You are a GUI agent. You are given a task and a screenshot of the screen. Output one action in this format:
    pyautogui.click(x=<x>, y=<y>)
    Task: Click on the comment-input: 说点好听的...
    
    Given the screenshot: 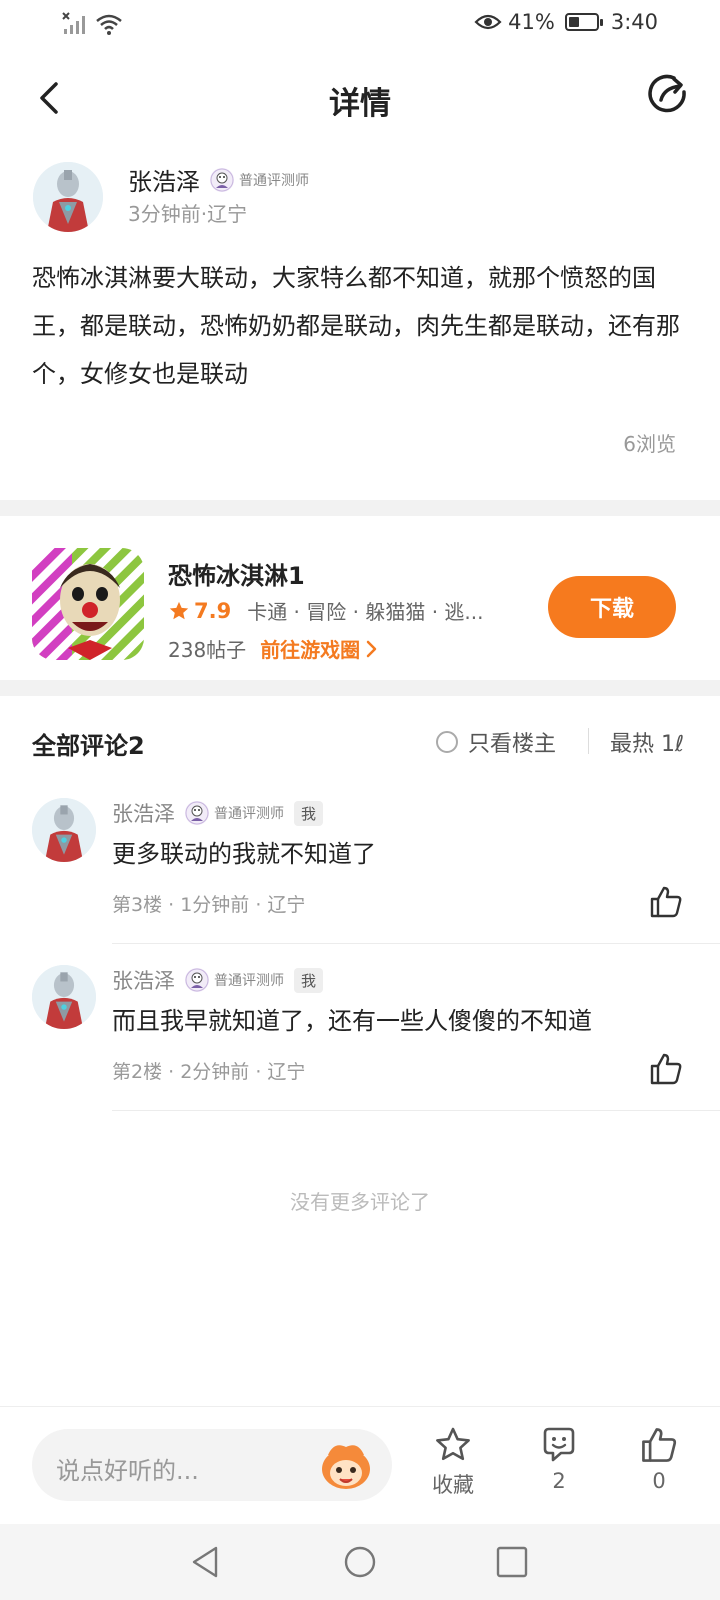 What is the action you would take?
    pyautogui.click(x=212, y=1465)
    